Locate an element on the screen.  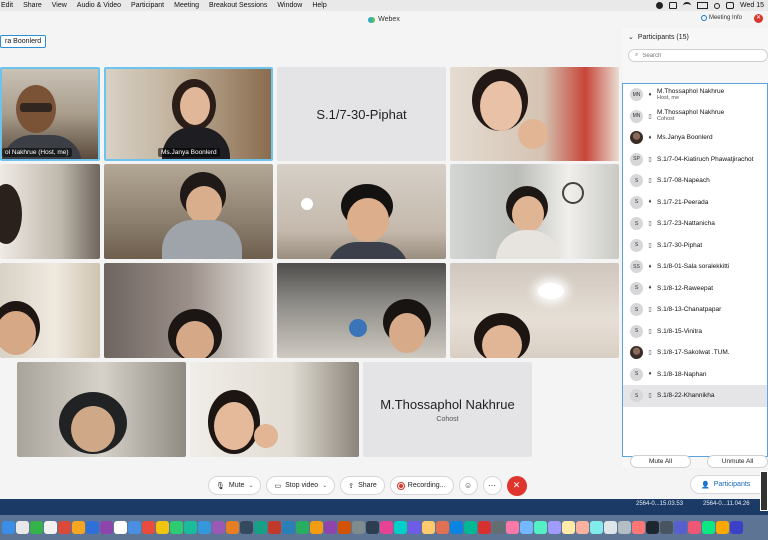
participant-row: S ♦ S.1/8-12-Raweepat is located at coordinates (695, 289).